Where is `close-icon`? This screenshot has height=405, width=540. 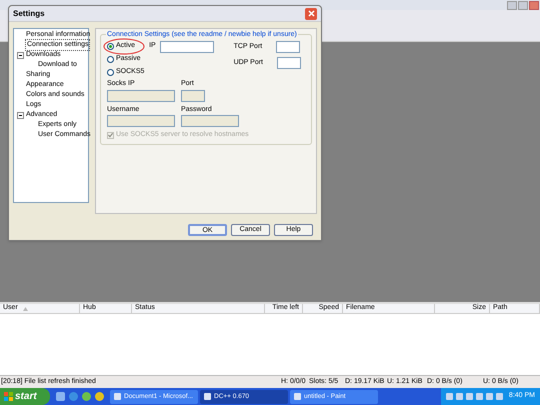
close-icon is located at coordinates (311, 13).